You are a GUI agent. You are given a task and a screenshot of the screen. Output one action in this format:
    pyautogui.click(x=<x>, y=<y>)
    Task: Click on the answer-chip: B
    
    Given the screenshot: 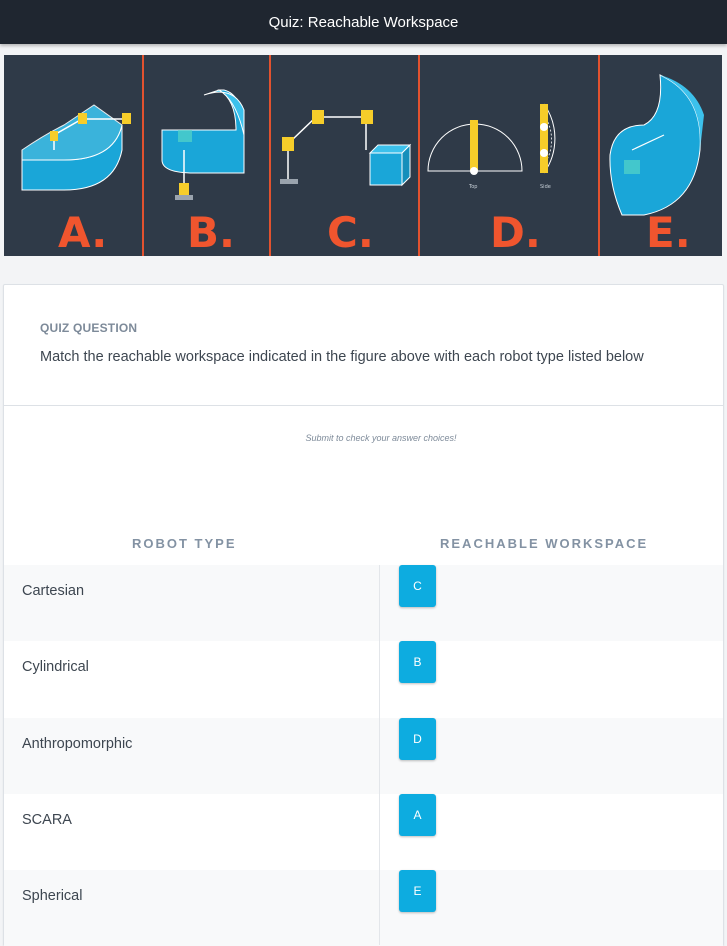 What is the action you would take?
    pyautogui.click(x=417, y=662)
    